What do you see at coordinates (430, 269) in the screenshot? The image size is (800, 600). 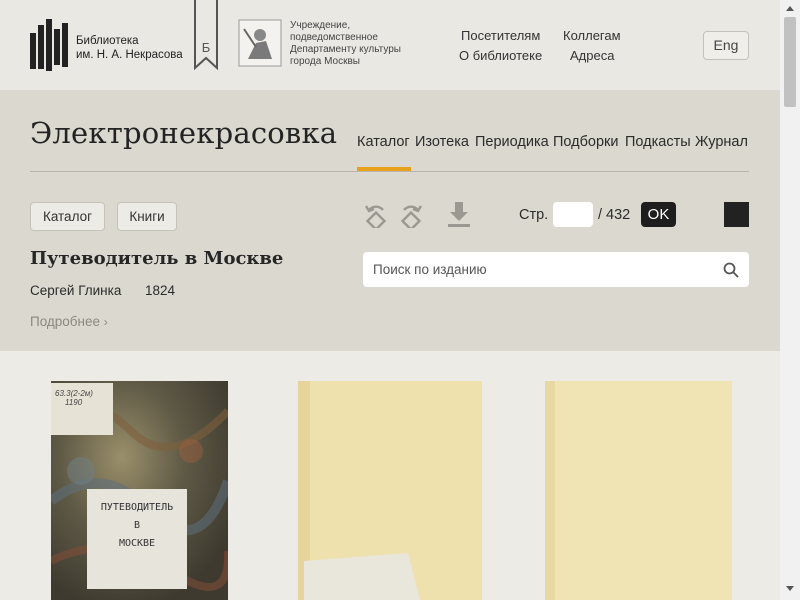 I see `search-input: Поиск по изданию` at bounding box center [430, 269].